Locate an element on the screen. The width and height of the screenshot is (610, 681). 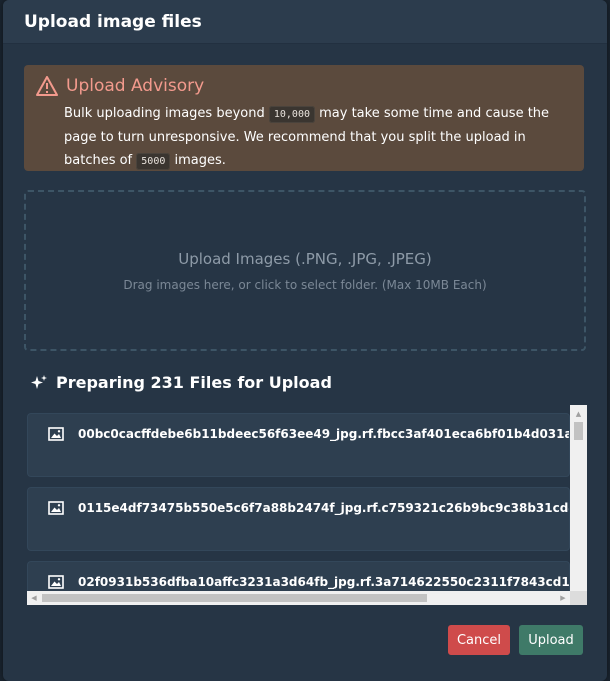
horizontal-scroll-thumb is located at coordinates (234, 598).